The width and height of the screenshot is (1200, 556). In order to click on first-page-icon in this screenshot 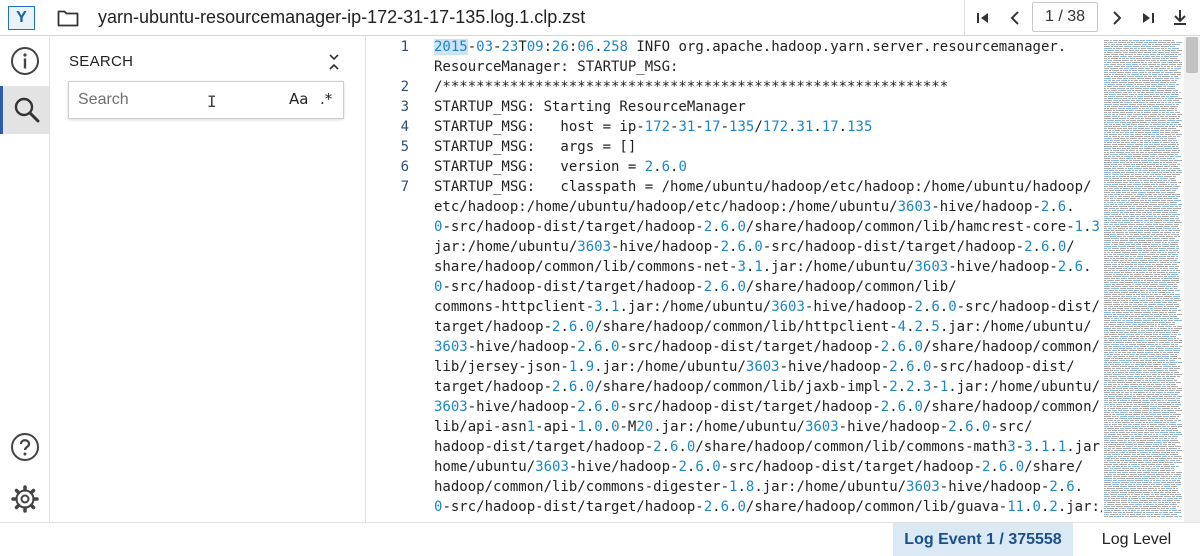, I will do `click(982, 18)`.